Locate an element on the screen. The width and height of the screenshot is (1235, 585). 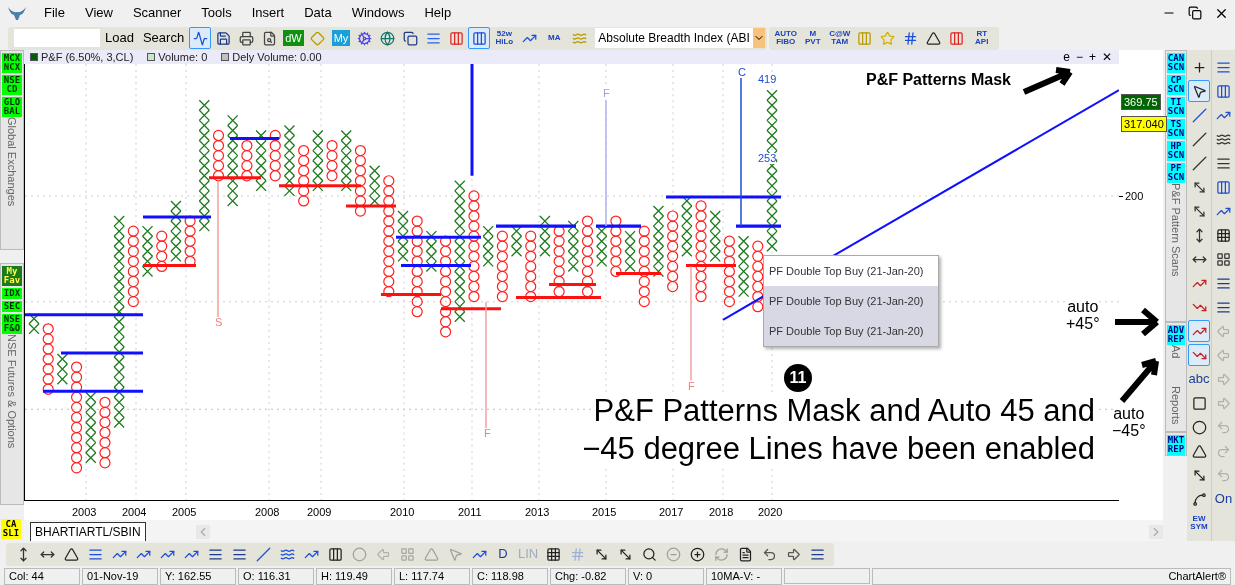
scan-badge: MKT REP is located at coordinates (1176, 445).